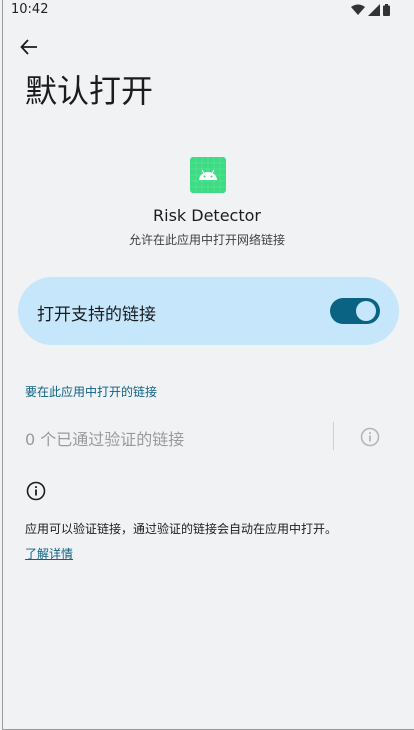 The height and width of the screenshot is (730, 414). Describe the element at coordinates (206, 240) in the screenshot. I see `app-description: 允许在此应用中打开网络链接` at that location.